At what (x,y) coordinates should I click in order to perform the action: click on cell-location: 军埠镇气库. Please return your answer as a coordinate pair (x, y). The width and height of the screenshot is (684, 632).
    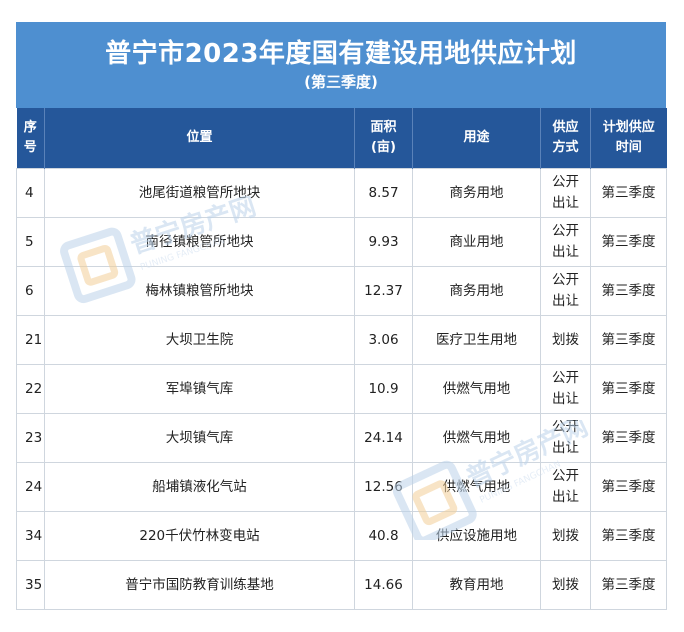
    Looking at the image, I should click on (199, 389).